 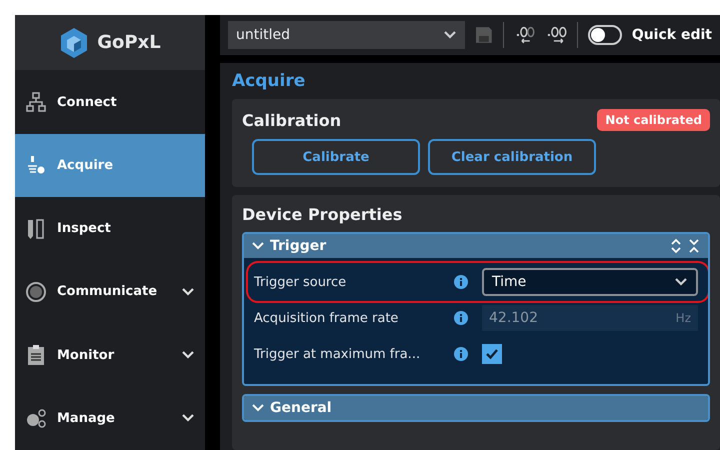 What do you see at coordinates (36, 355) in the screenshot?
I see `clipboard-icon` at bounding box center [36, 355].